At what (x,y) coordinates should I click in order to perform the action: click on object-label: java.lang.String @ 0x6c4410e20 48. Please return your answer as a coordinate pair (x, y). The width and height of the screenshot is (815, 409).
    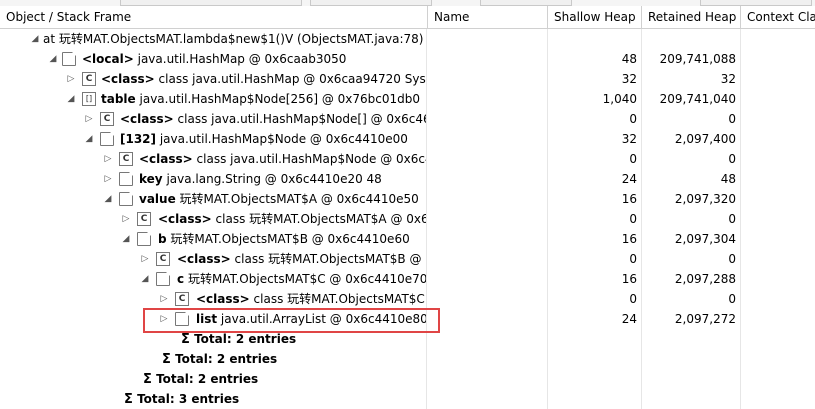
    Looking at the image, I should click on (272, 179).